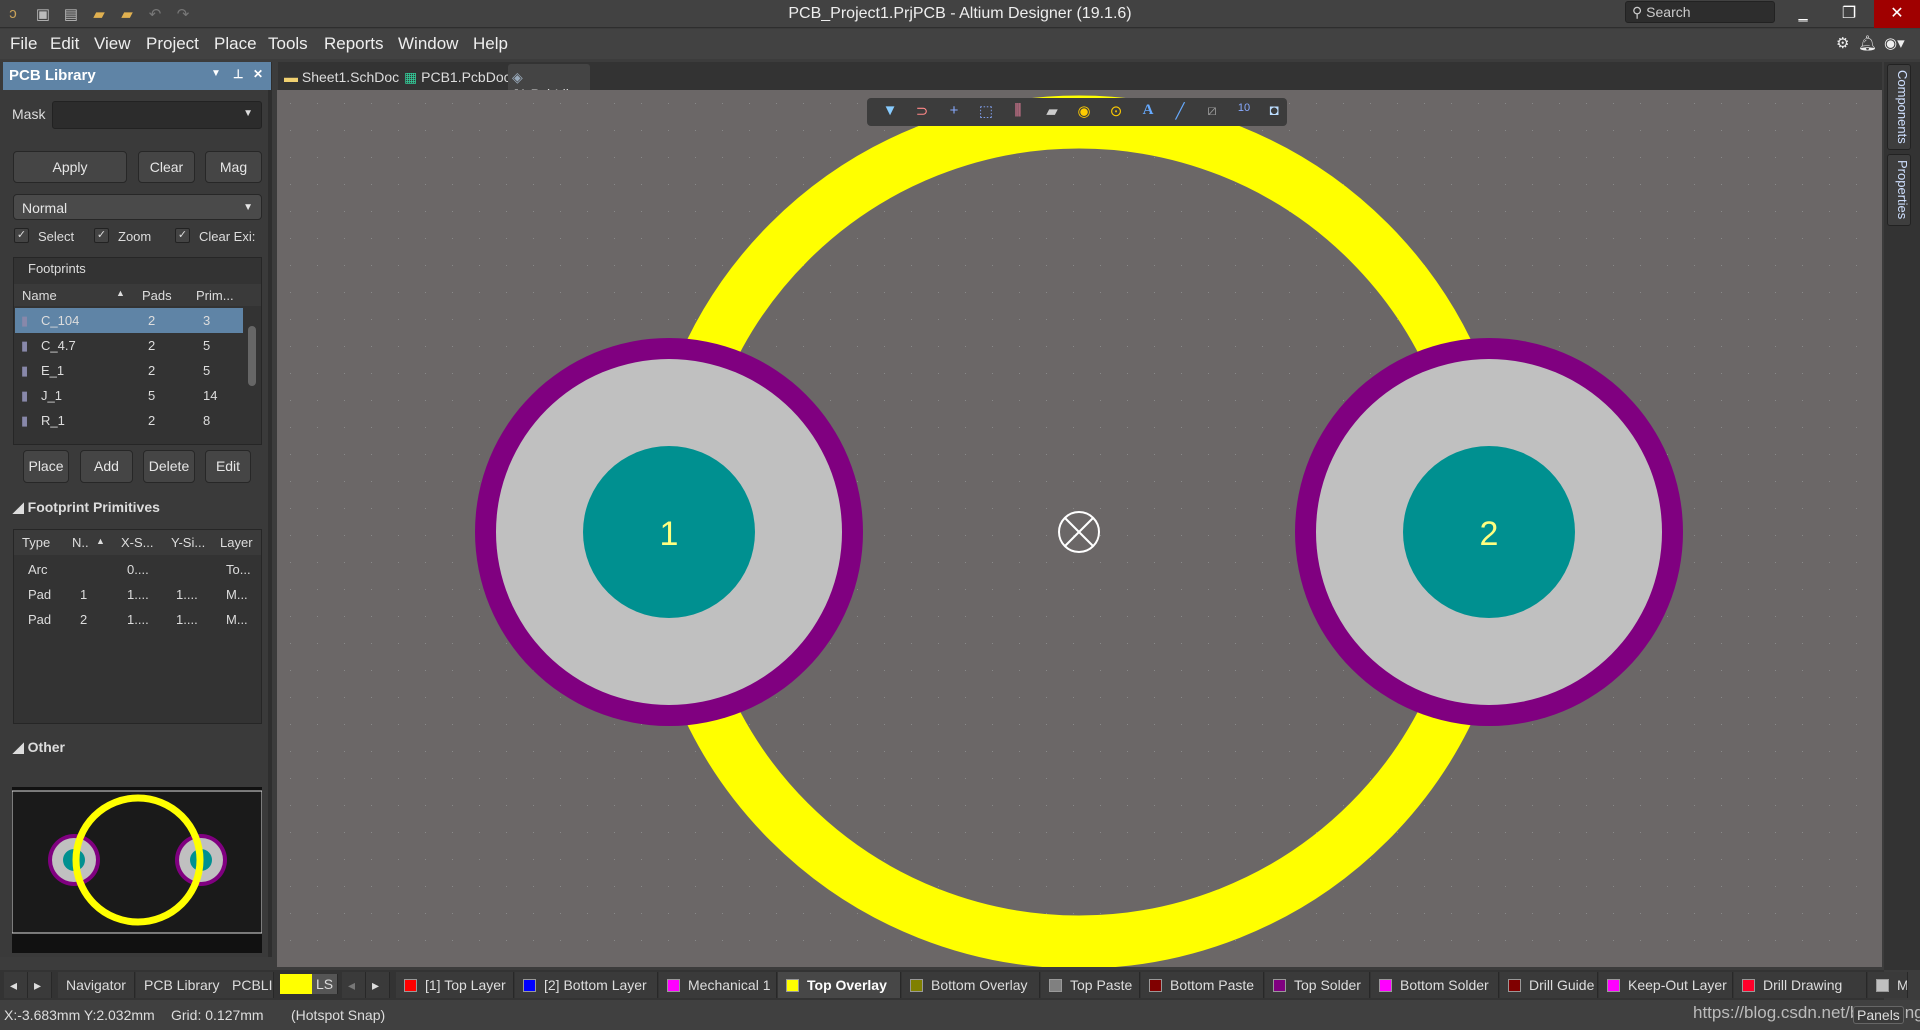 The height and width of the screenshot is (1030, 1920). I want to click on components-panel-tab: Components, so click(1899, 107).